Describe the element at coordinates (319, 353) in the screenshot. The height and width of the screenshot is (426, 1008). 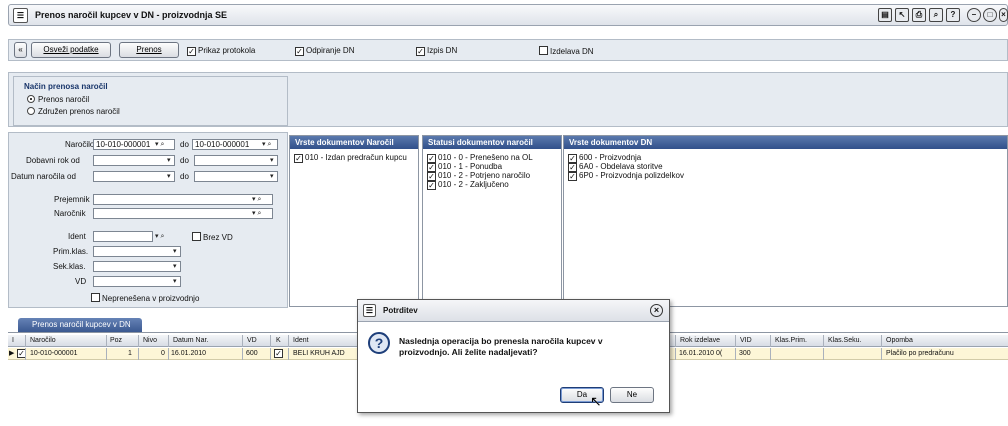
I see `cell-ident: BELI KRUH AJD` at that location.